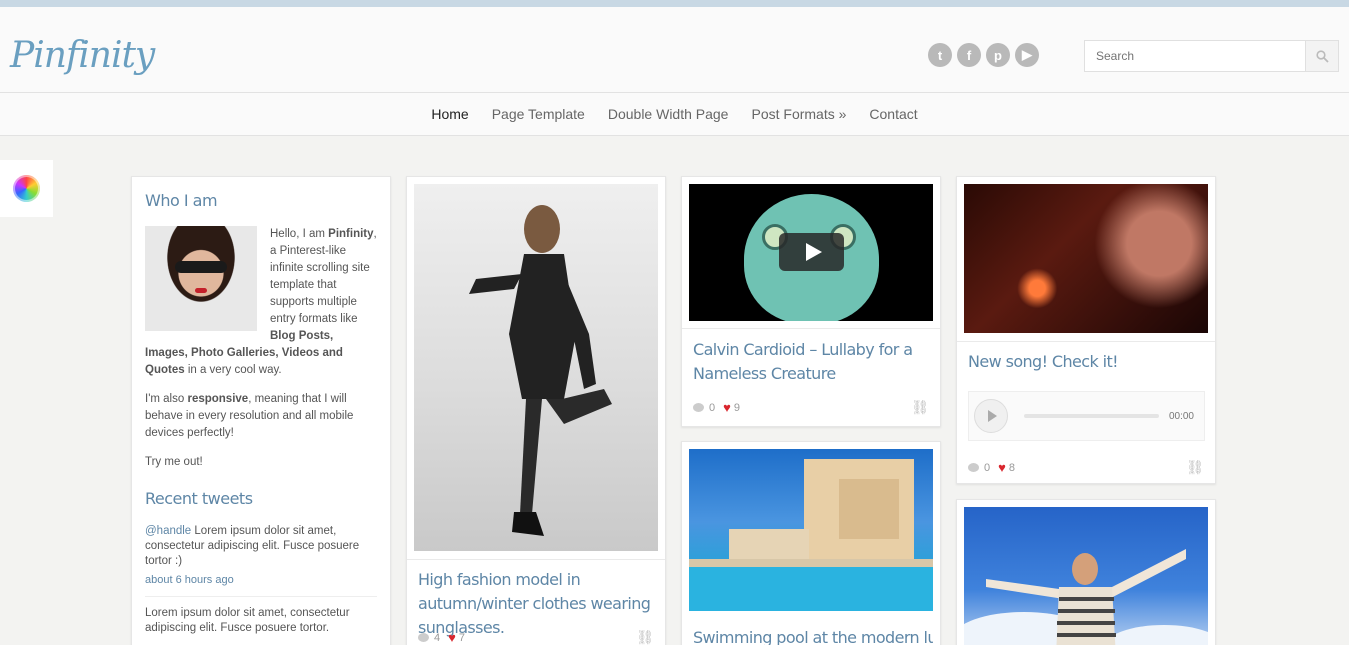 This screenshot has width=1349, height=645. I want to click on post-title: Swimming pool at the modern luxury, so click(813, 635).